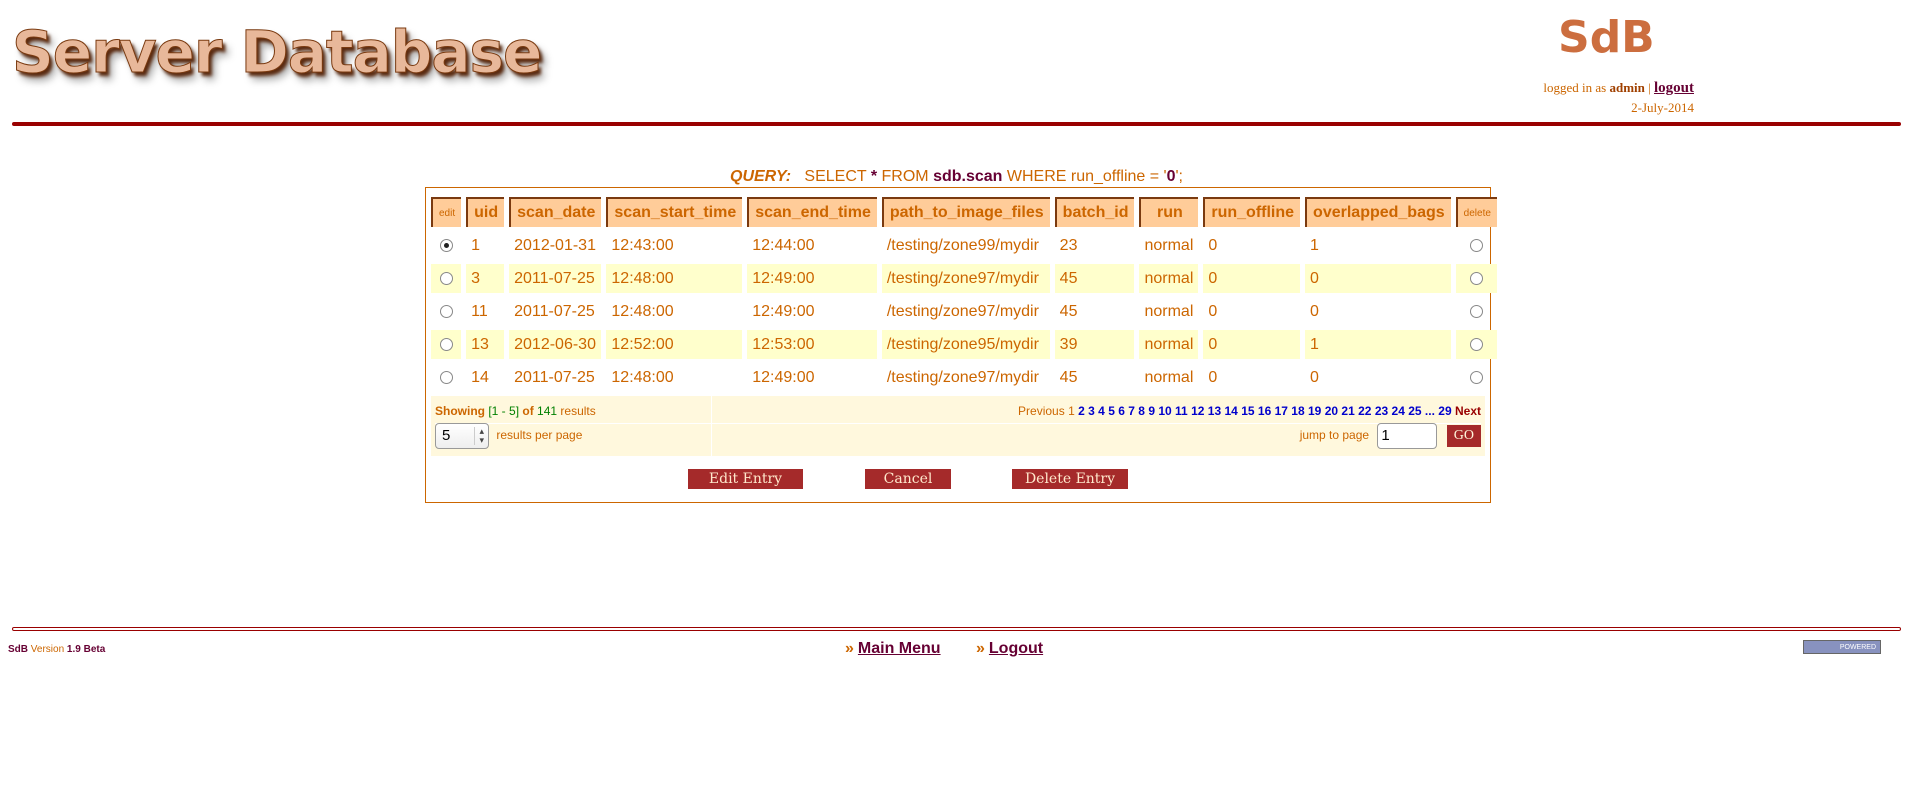  Describe the element at coordinates (1101, 411) in the screenshot. I see `page-link: 4` at that location.